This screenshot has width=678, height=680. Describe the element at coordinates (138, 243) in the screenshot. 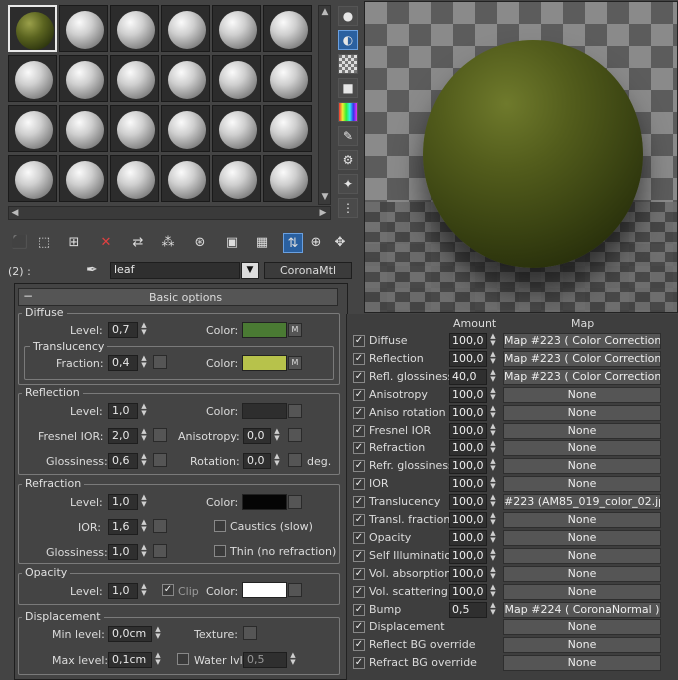

I see `make-unique-icon: ⇄` at that location.